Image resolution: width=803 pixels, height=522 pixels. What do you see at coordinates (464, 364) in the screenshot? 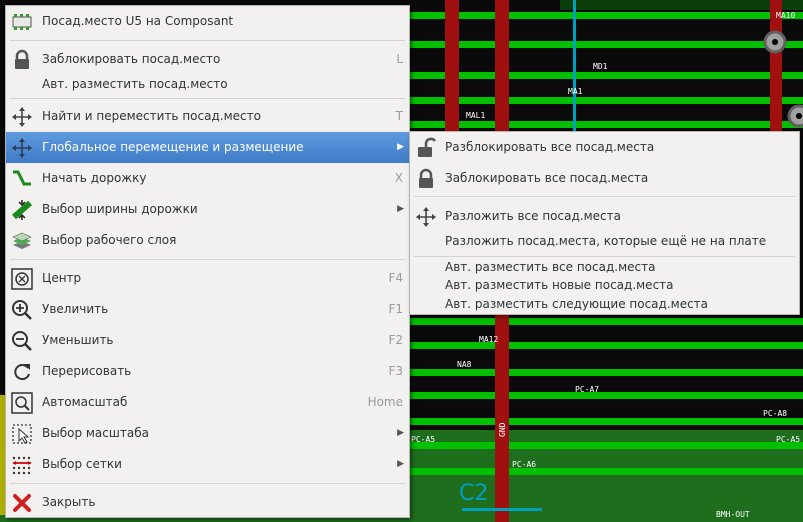
I see `net-label: NA8` at bounding box center [464, 364].